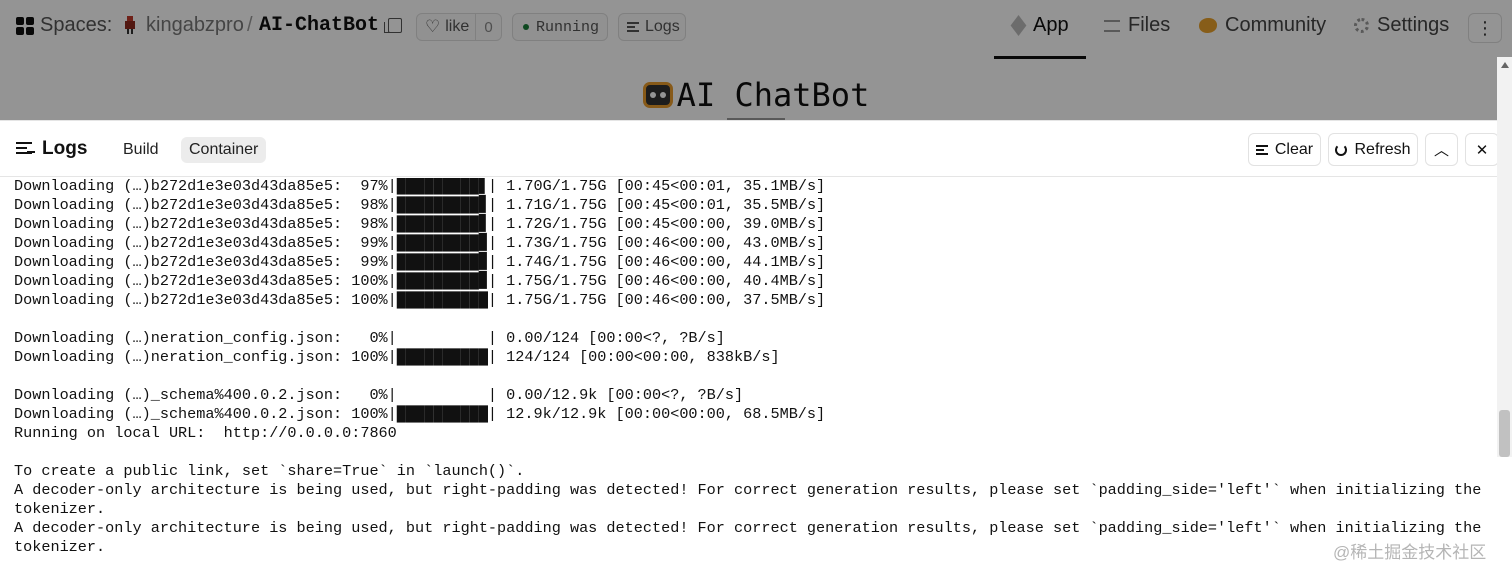  What do you see at coordinates (25, 26) in the screenshot?
I see `spaces-logo-icon` at bounding box center [25, 26].